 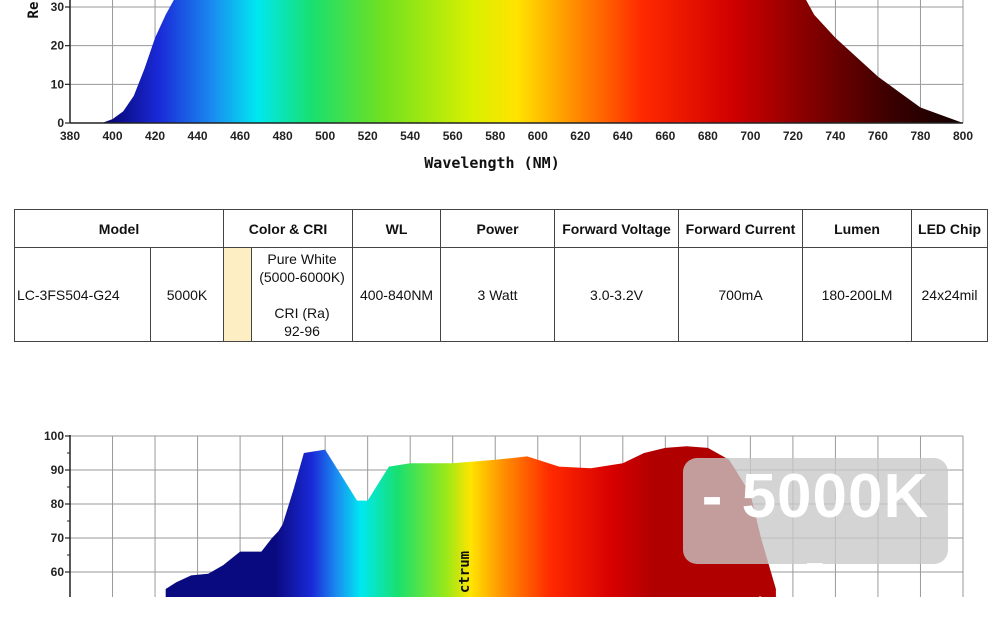 I want to click on bottom-chart-ticks: 60 70 80 90 100, so click(x=57, y=504).